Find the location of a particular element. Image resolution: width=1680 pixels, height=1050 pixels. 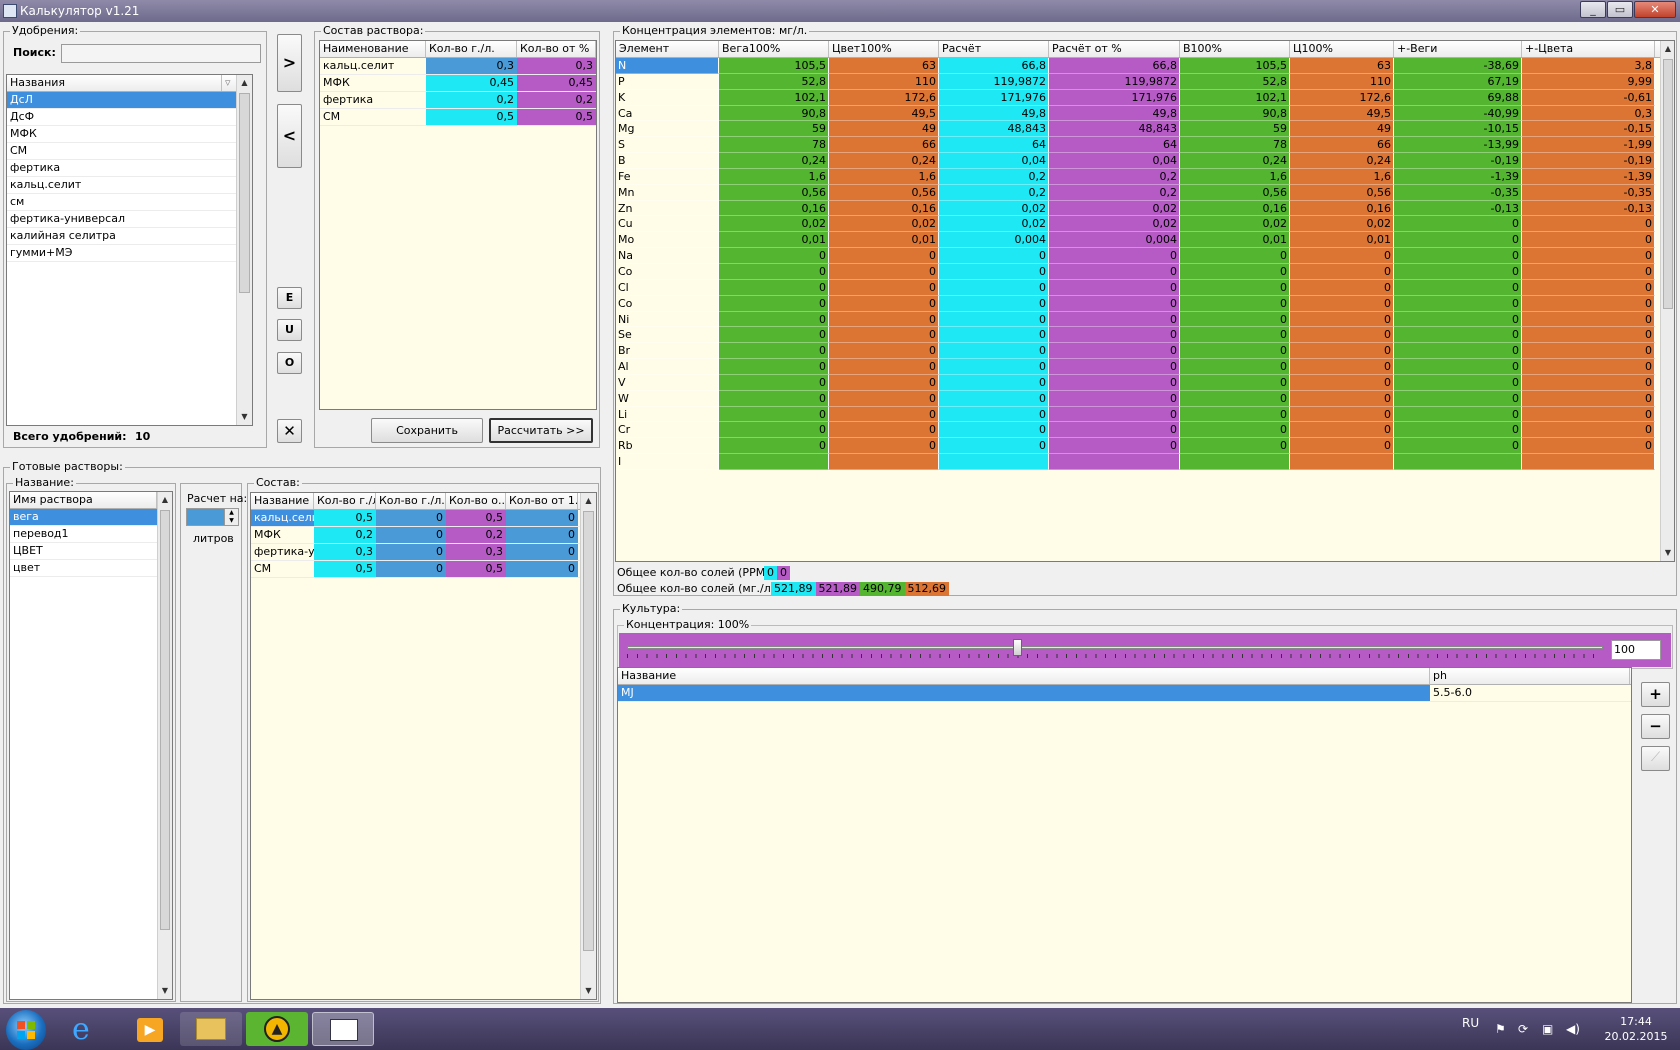

network-icon: ▣ is located at coordinates (1547, 1029).